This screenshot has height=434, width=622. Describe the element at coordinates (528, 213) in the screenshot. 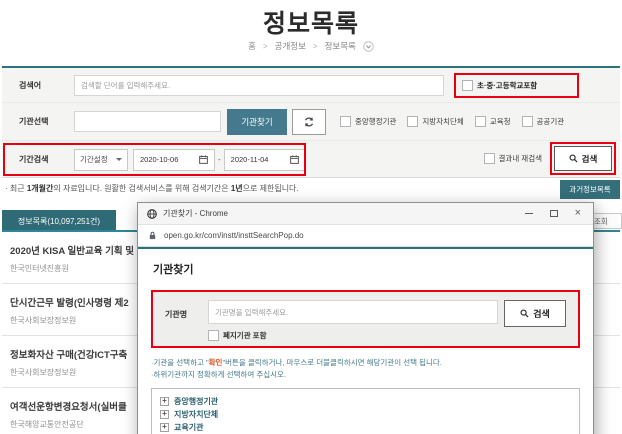

I see `minimize-button` at that location.